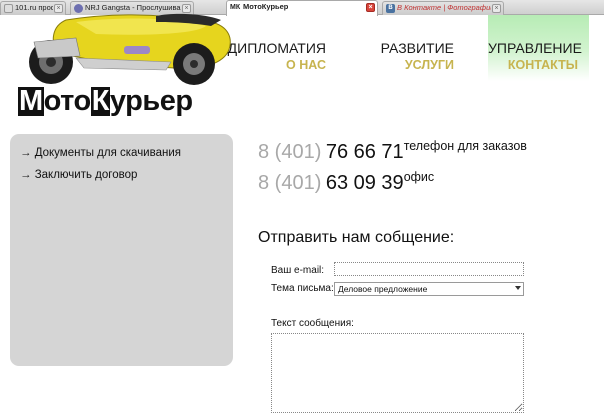 The image size is (604, 413). Describe the element at coordinates (536, 48) in the screenshot. I see `nav-main-label: УПРАВЛЕНИЕ` at that location.